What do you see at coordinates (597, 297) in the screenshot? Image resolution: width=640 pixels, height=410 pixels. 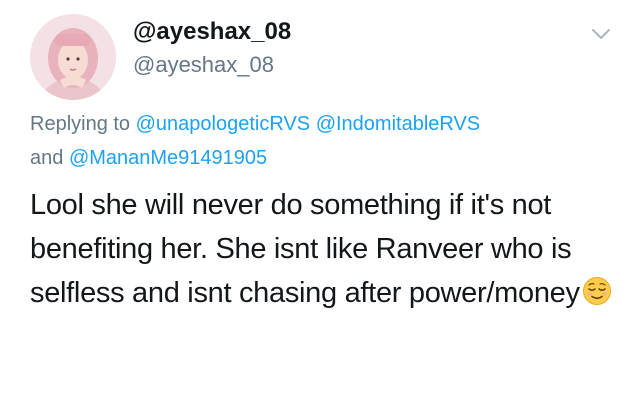 I see `relieved-face-emoji` at bounding box center [597, 297].